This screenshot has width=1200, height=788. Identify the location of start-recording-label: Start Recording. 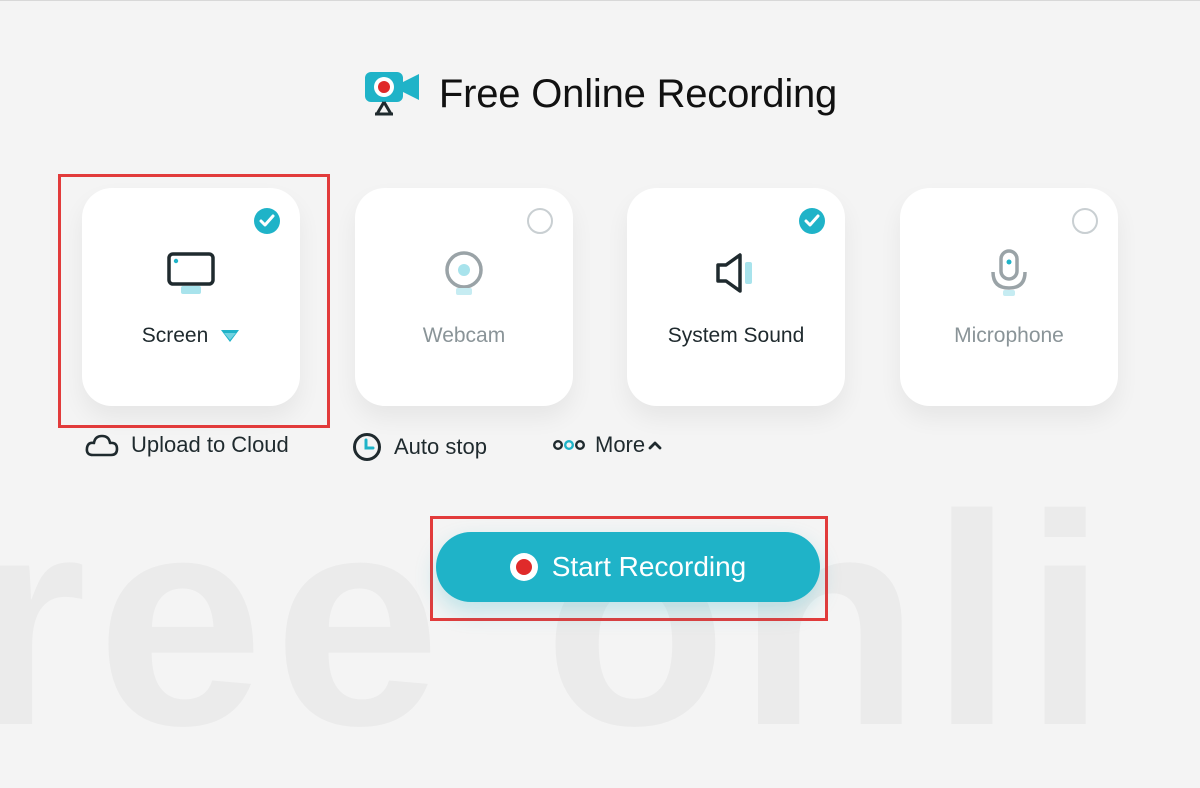
(649, 566).